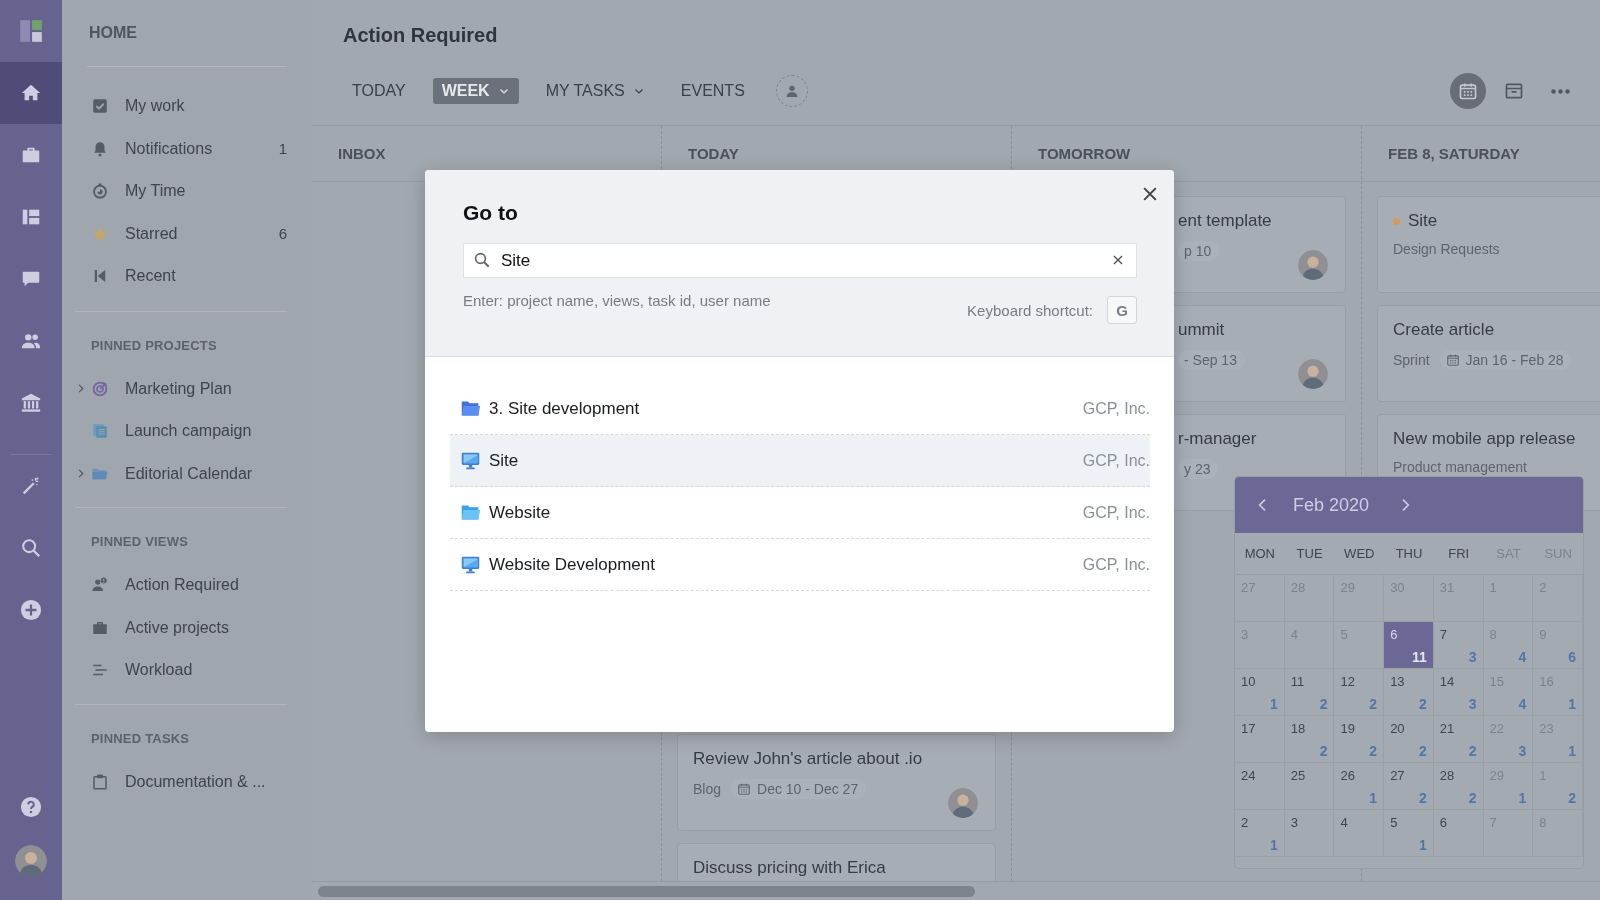  Describe the element at coordinates (1409, 833) in the screenshot. I see `calendar-day: 5 1` at that location.